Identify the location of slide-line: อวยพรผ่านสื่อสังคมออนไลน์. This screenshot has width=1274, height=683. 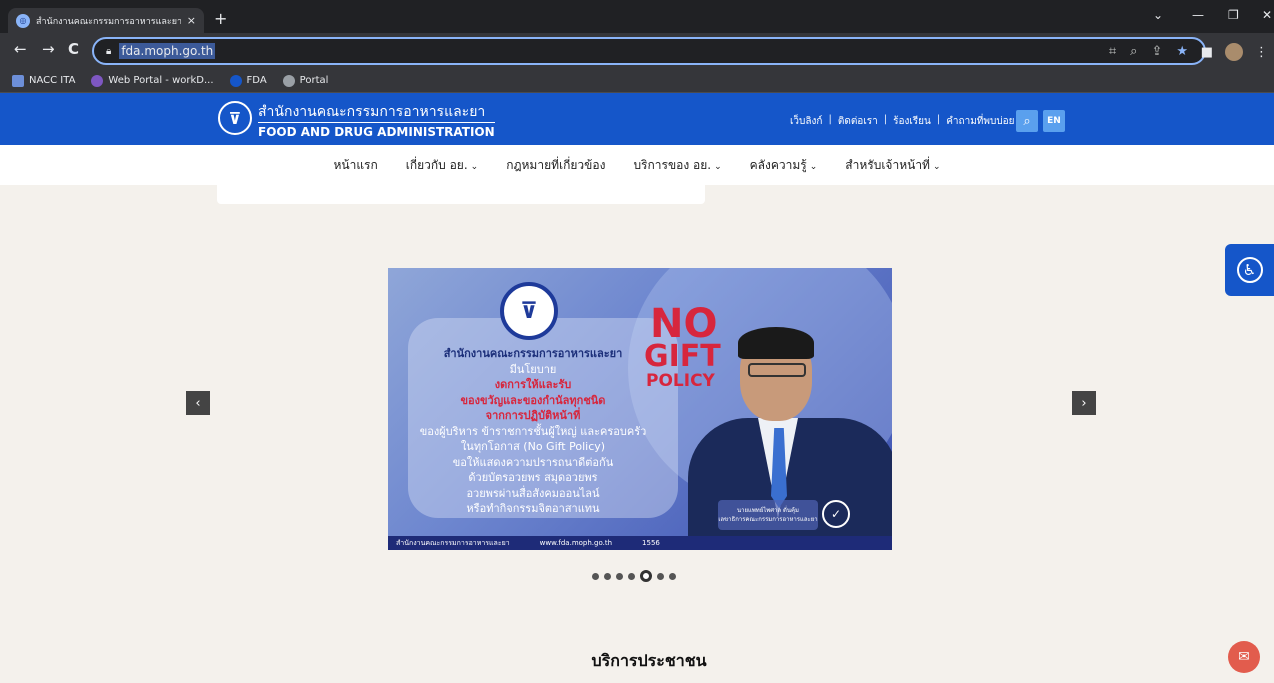
(533, 493).